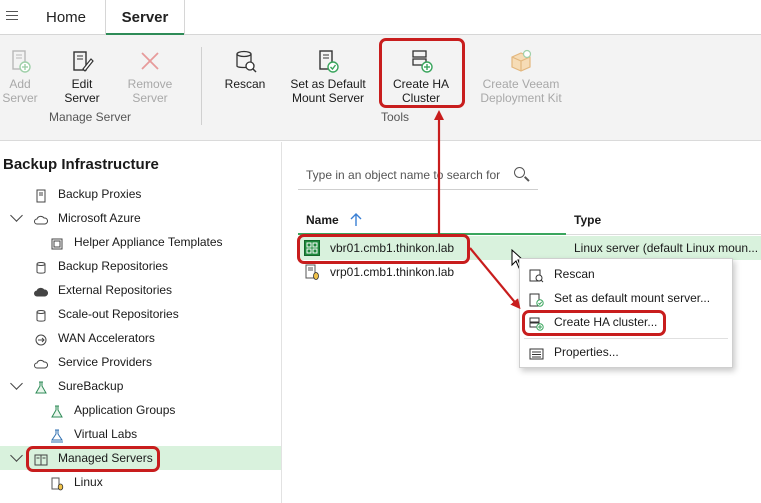 Image resolution: width=761 pixels, height=503 pixels. What do you see at coordinates (81, 164) in the screenshot?
I see `tree-title: Backup Infrastructure` at bounding box center [81, 164].